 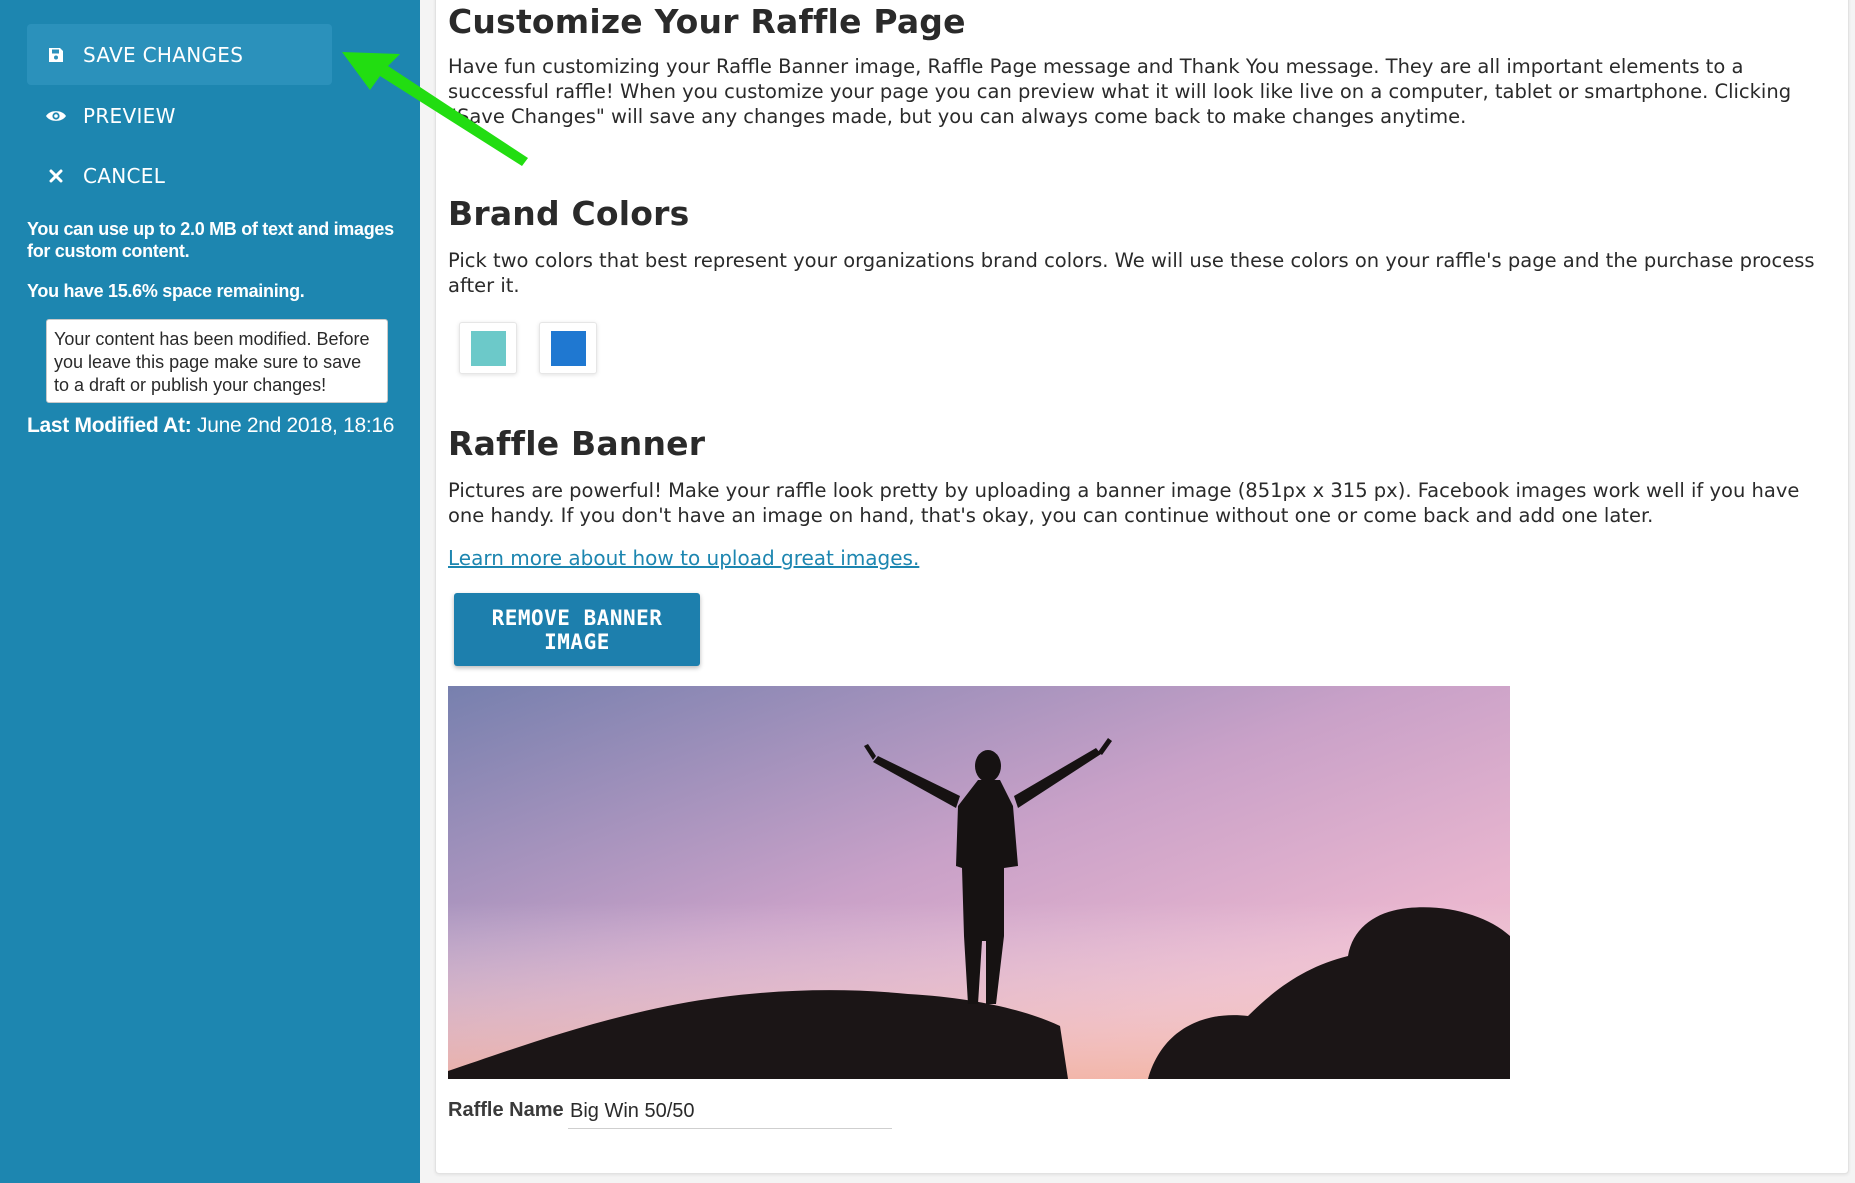 I want to click on raffle-name-input, so click(x=730, y=1111).